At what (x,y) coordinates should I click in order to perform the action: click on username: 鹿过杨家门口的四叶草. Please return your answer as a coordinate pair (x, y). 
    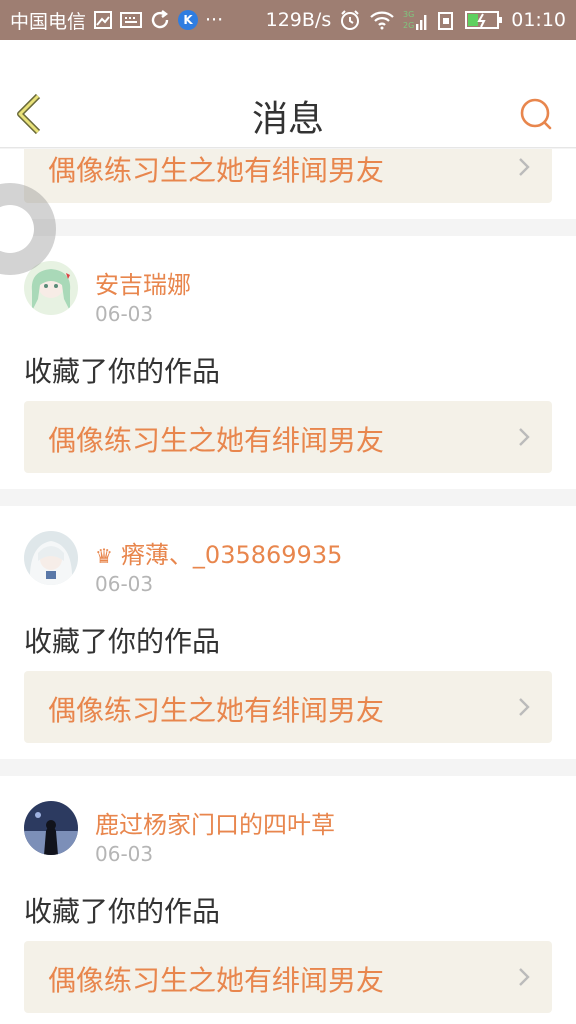
    Looking at the image, I should click on (215, 822).